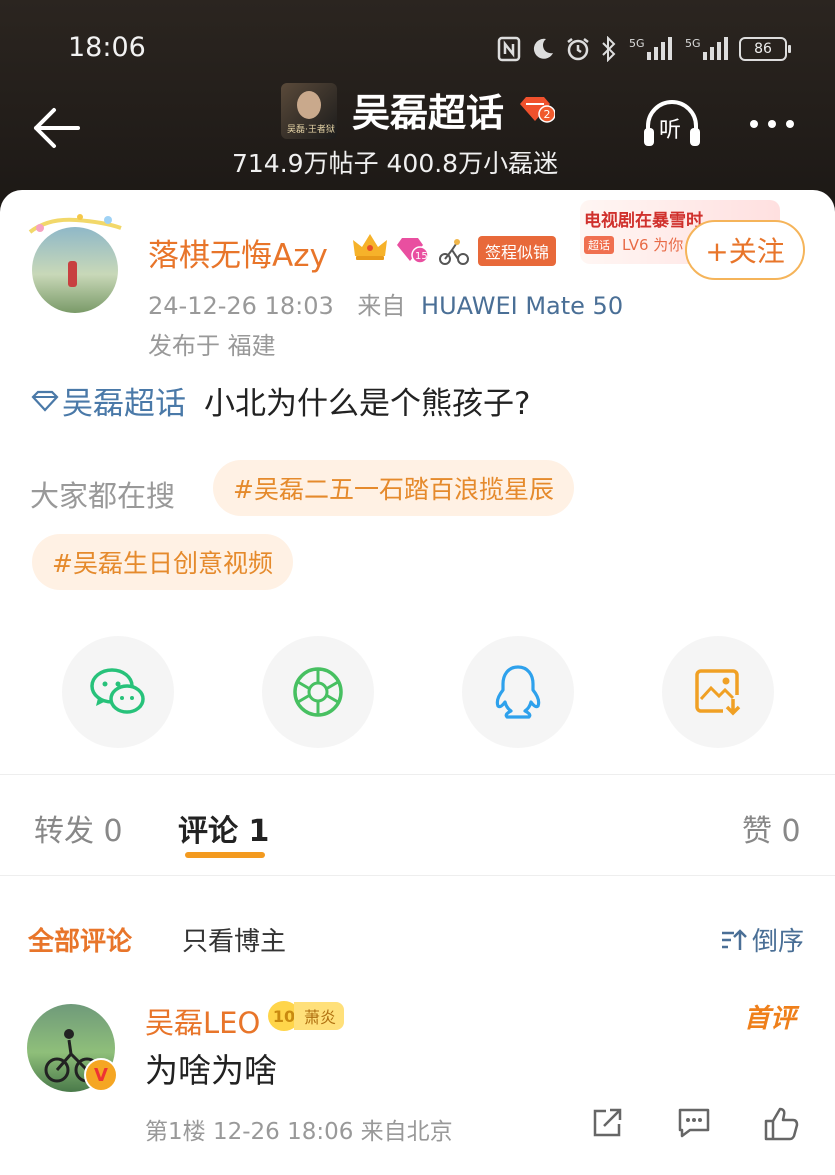 The height and width of the screenshot is (1175, 835). What do you see at coordinates (381, 306) in the screenshot?
I see `source-prefix: 来自` at bounding box center [381, 306].